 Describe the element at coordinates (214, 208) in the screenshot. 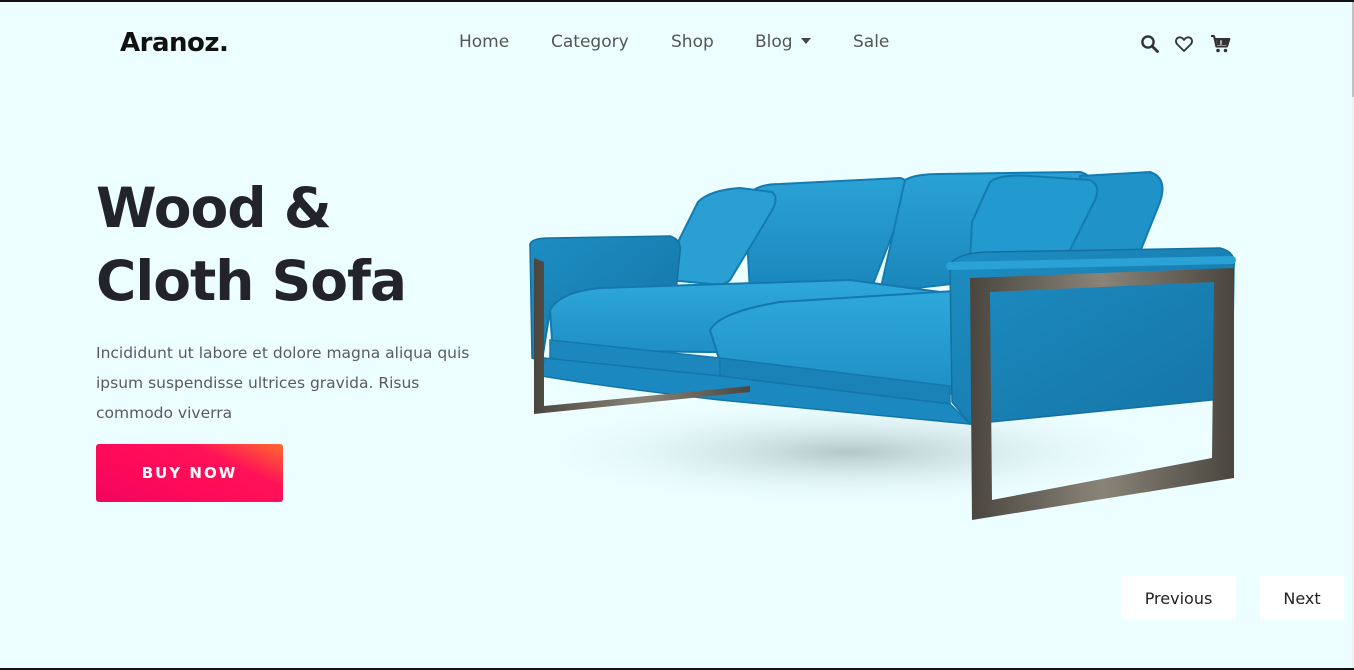

I see `hero-title-line1: Wood &` at that location.